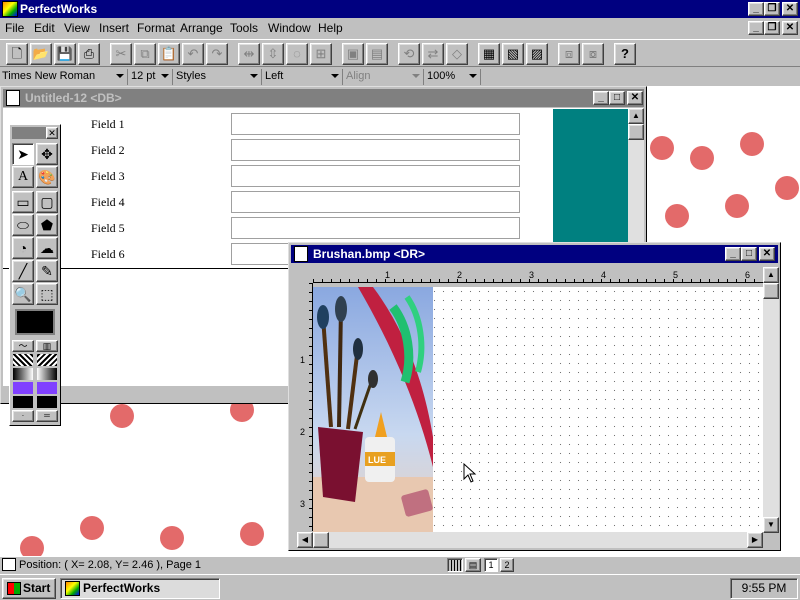 Image resolution: width=800 pixels, height=600 pixels. I want to click on scroll-right-icon: ▶, so click(755, 540).